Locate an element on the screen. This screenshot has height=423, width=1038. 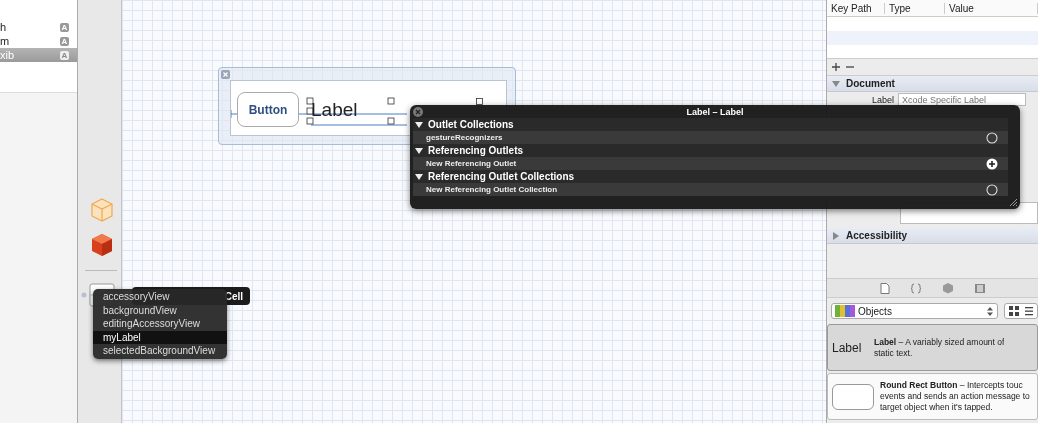
column-header: Key Path is located at coordinates (856, 8).